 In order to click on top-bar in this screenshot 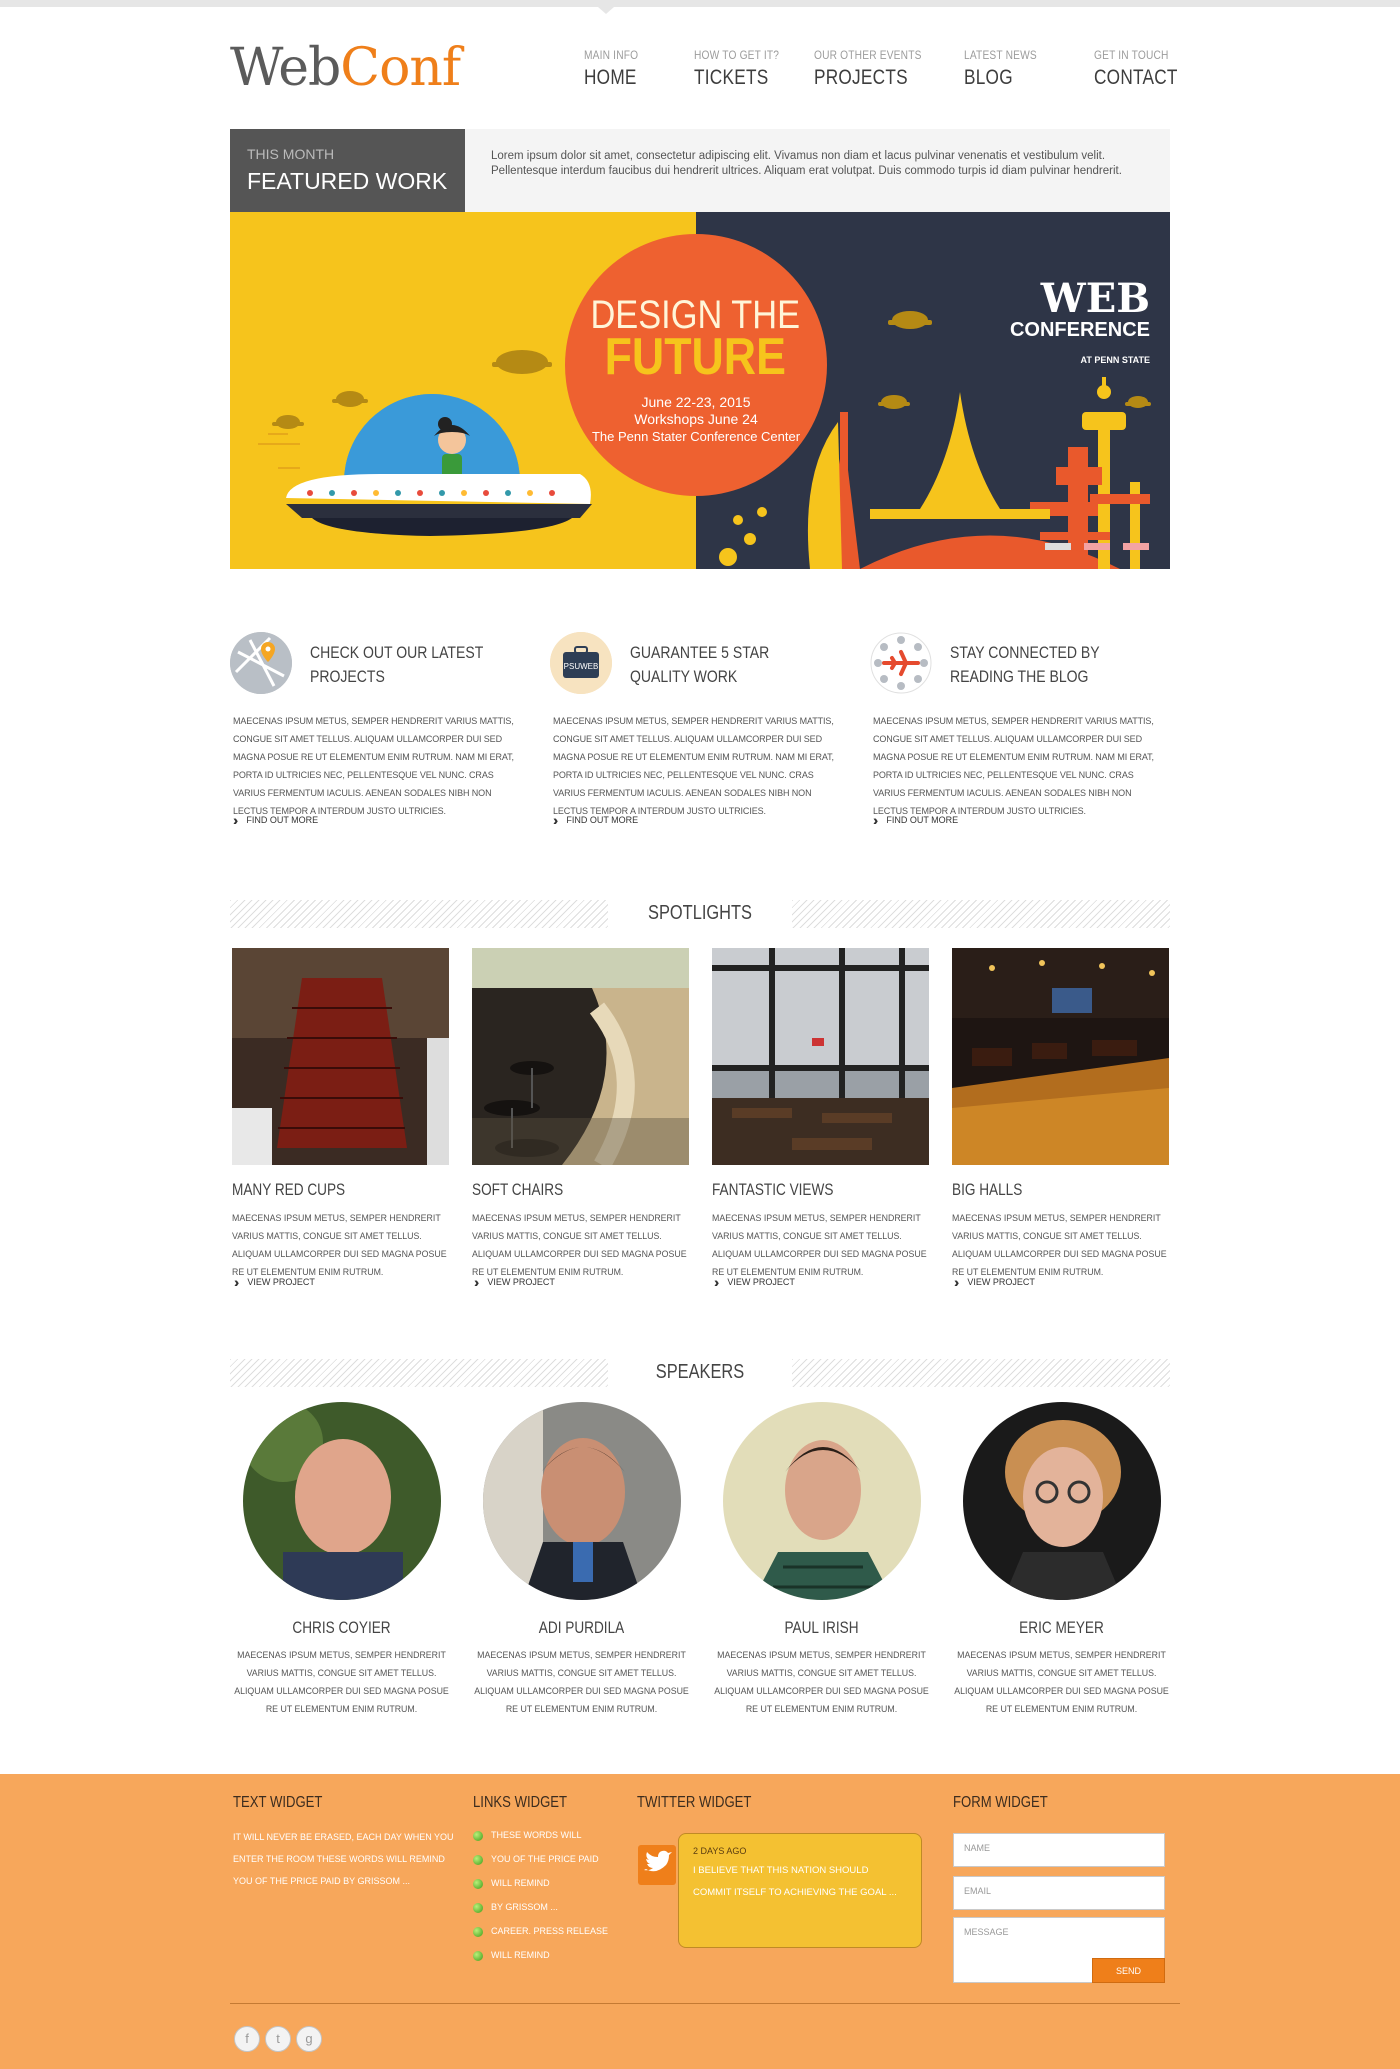, I will do `click(700, 7)`.